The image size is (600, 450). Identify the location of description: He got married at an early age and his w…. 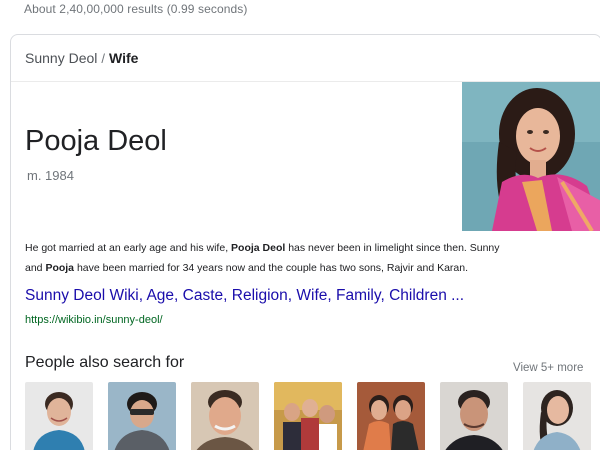
(308, 258).